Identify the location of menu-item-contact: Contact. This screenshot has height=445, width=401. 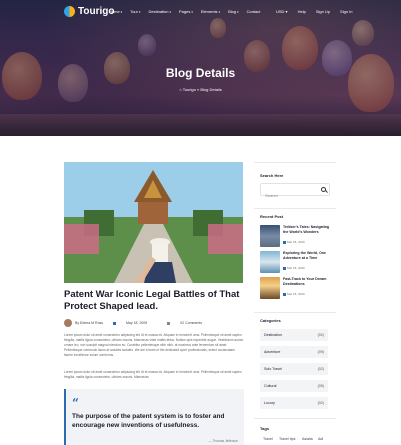
(254, 11).